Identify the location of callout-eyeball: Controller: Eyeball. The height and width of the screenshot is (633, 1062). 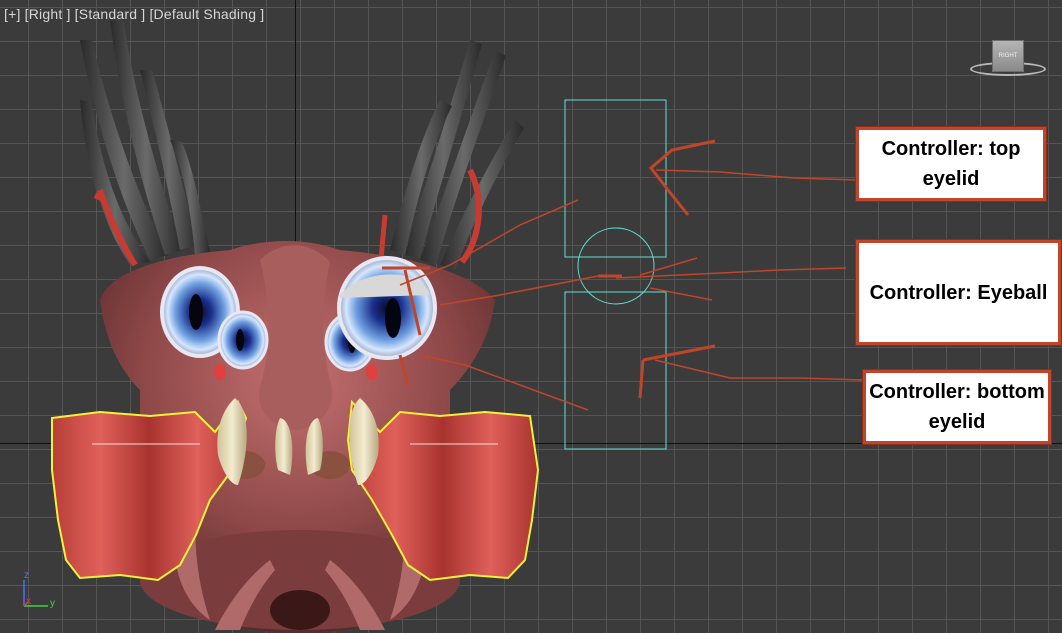
(958, 292).